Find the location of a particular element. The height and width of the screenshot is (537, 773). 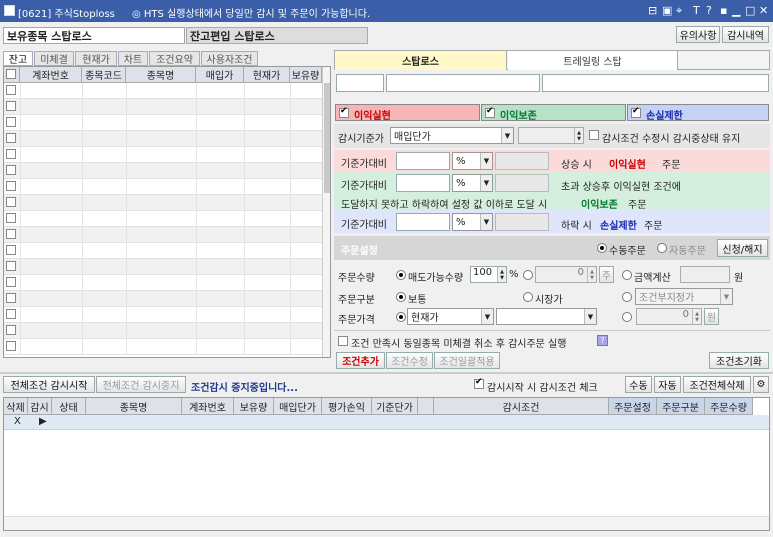

tab-current-price: 현재가 is located at coordinates (96, 58).